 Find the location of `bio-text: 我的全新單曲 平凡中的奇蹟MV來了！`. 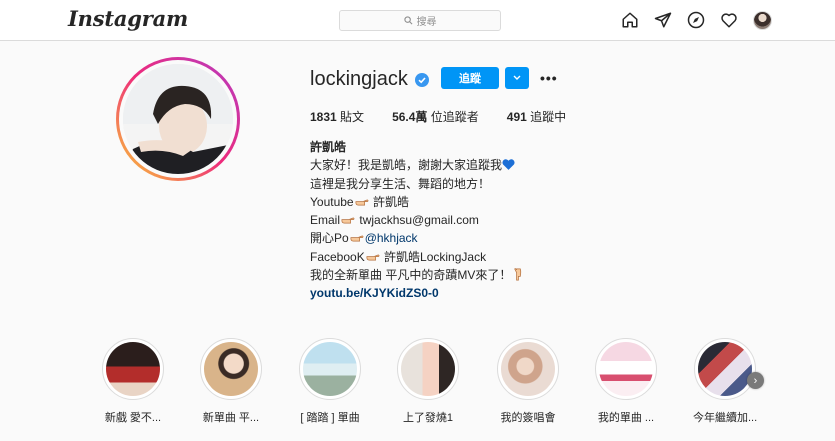

bio-text: 我的全新單曲 平凡中的奇蹟MV來了！ is located at coordinates (411, 275).